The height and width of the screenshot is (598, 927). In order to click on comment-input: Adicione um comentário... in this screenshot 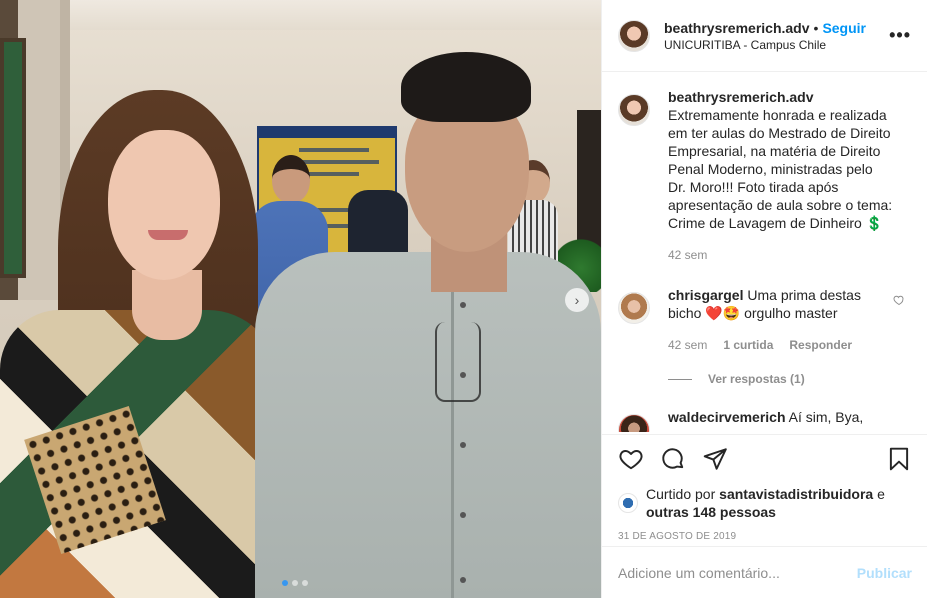, I will do `click(737, 573)`.